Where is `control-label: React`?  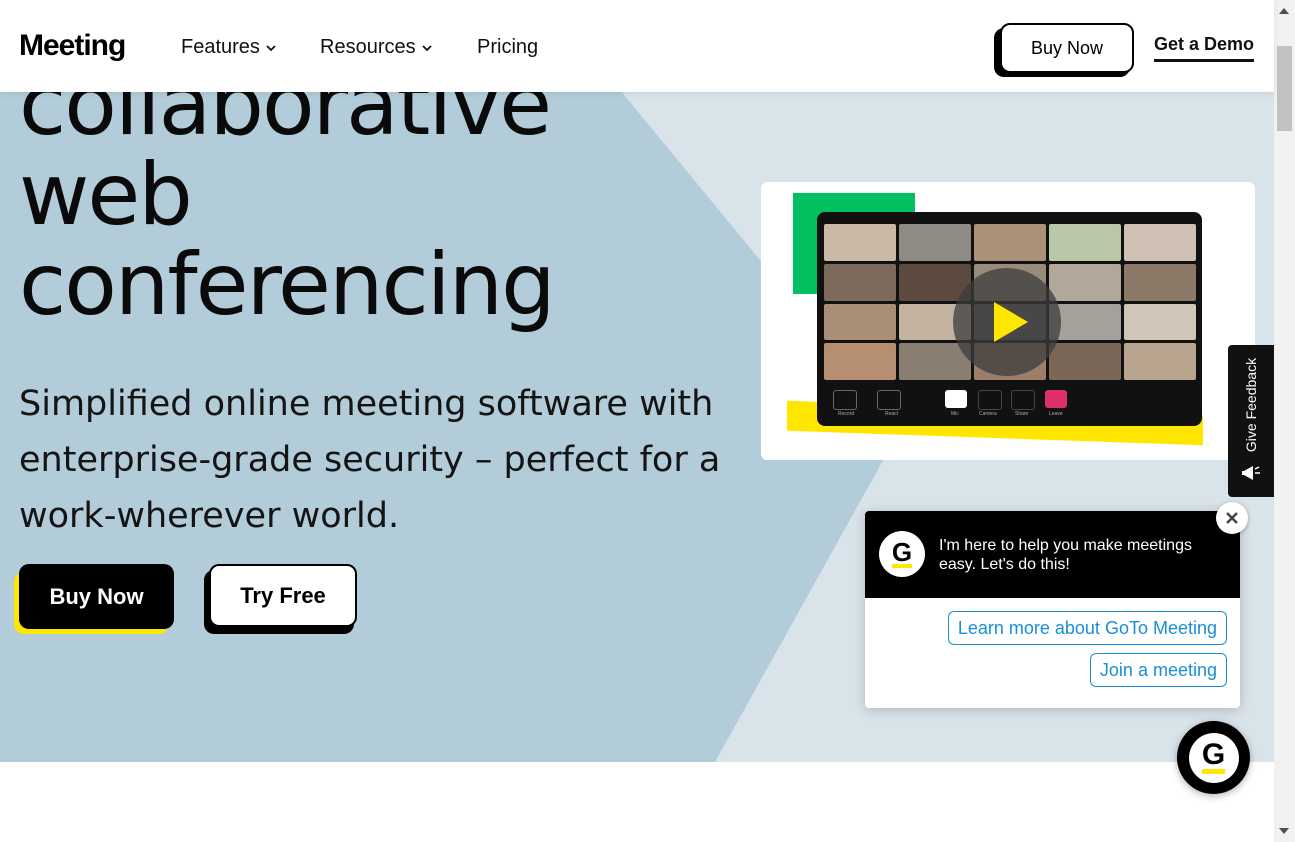
control-label: React is located at coordinates (892, 414).